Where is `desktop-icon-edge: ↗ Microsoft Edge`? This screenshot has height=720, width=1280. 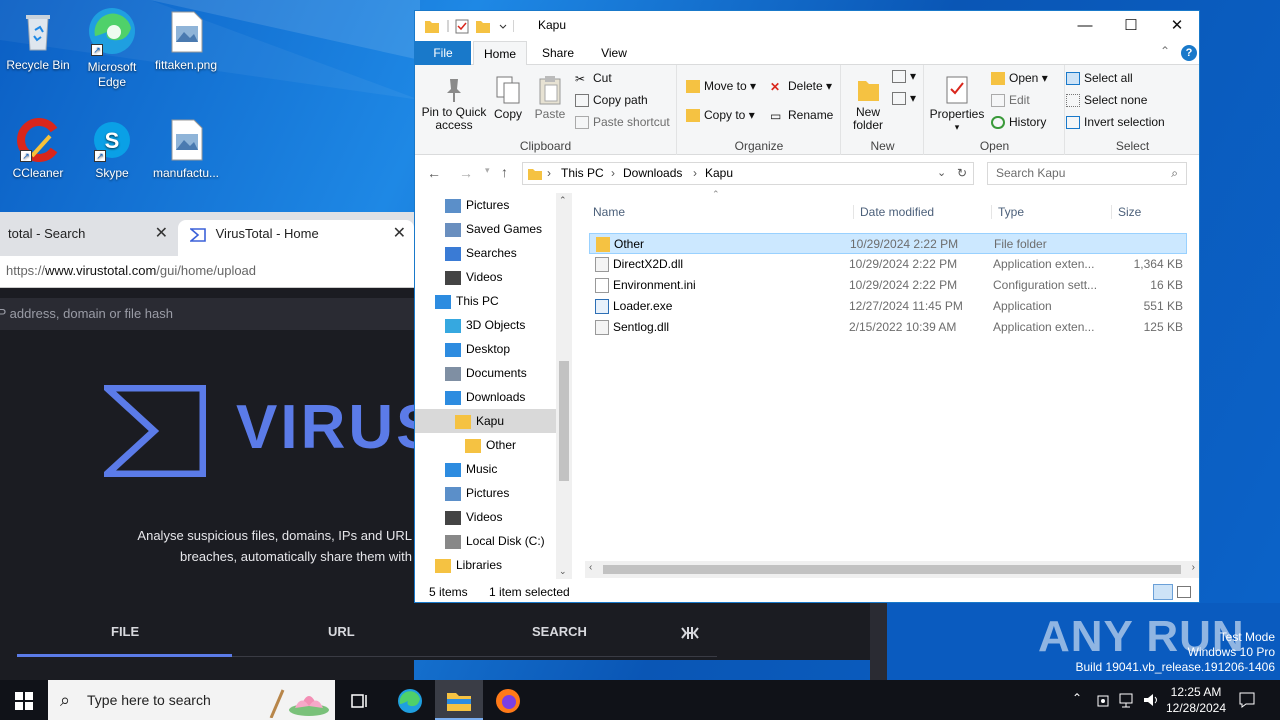 desktop-icon-edge: ↗ Microsoft Edge is located at coordinates (112, 48).